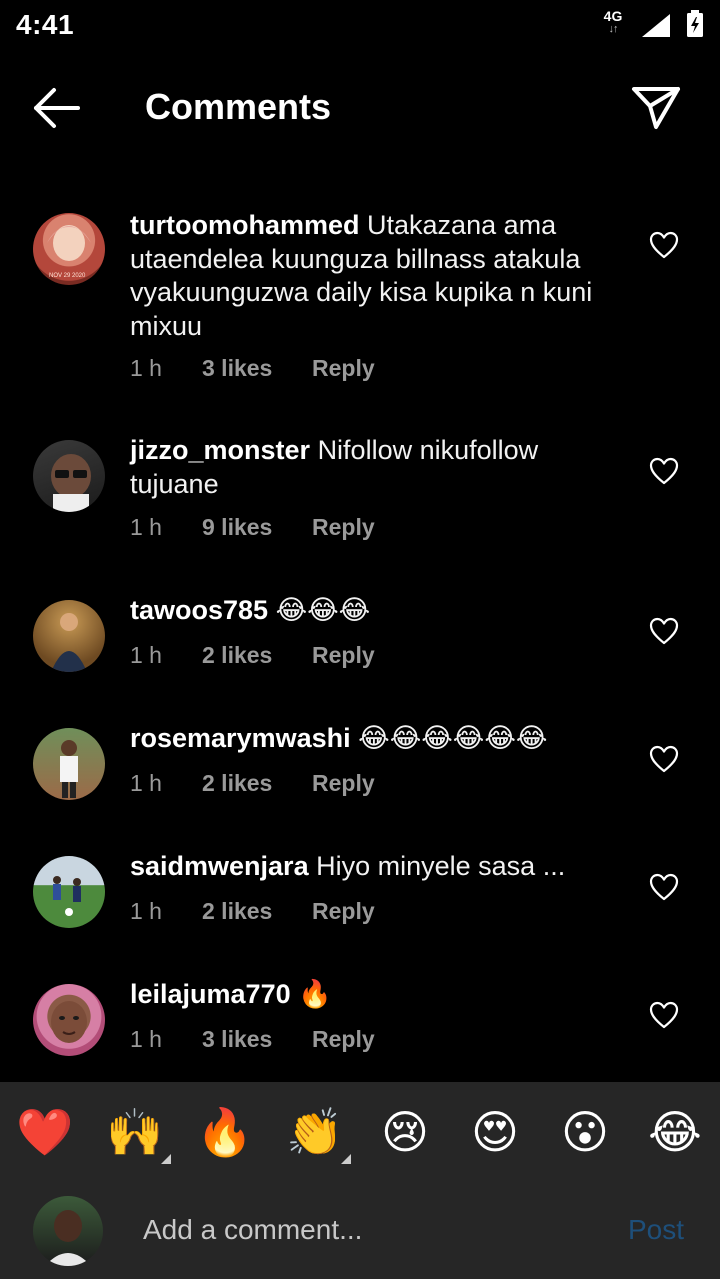 This screenshot has width=720, height=1279. I want to click on header: Comments, so click(360, 108).